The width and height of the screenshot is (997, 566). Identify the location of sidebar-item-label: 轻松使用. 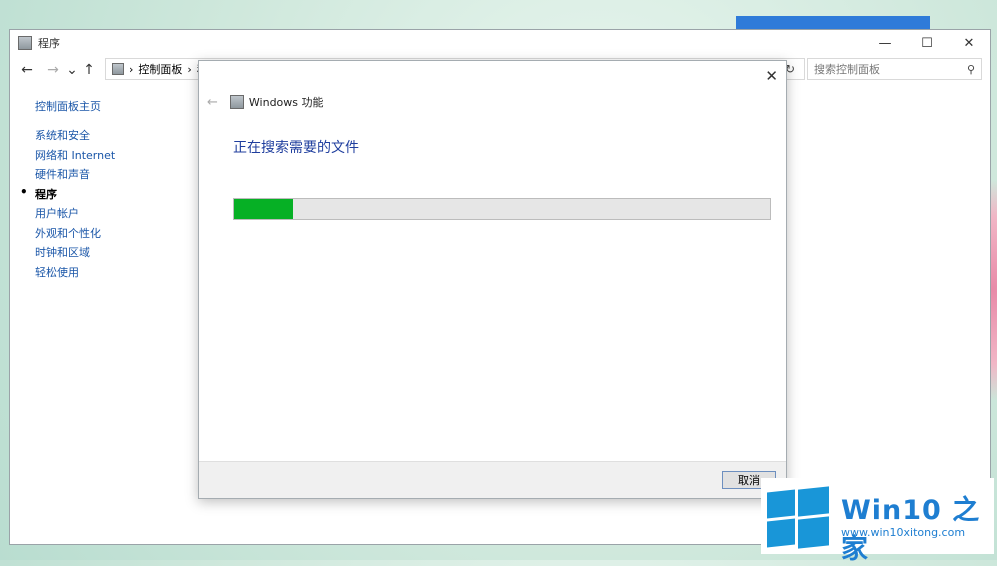
(57, 272).